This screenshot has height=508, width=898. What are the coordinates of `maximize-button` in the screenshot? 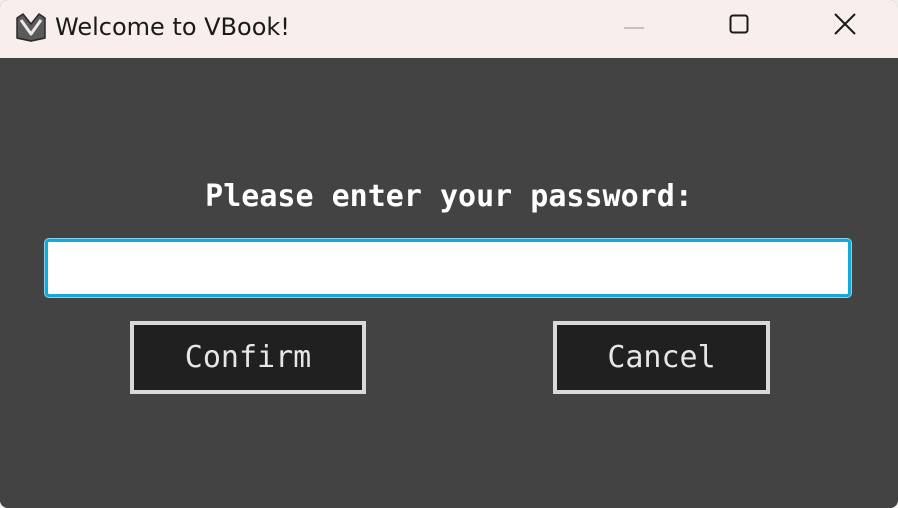 It's located at (739, 26).